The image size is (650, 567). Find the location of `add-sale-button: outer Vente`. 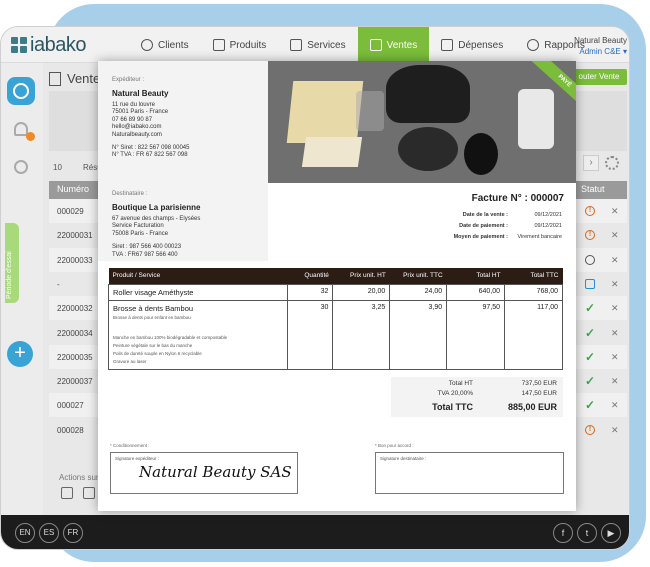

add-sale-button: outer Vente is located at coordinates (599, 77).